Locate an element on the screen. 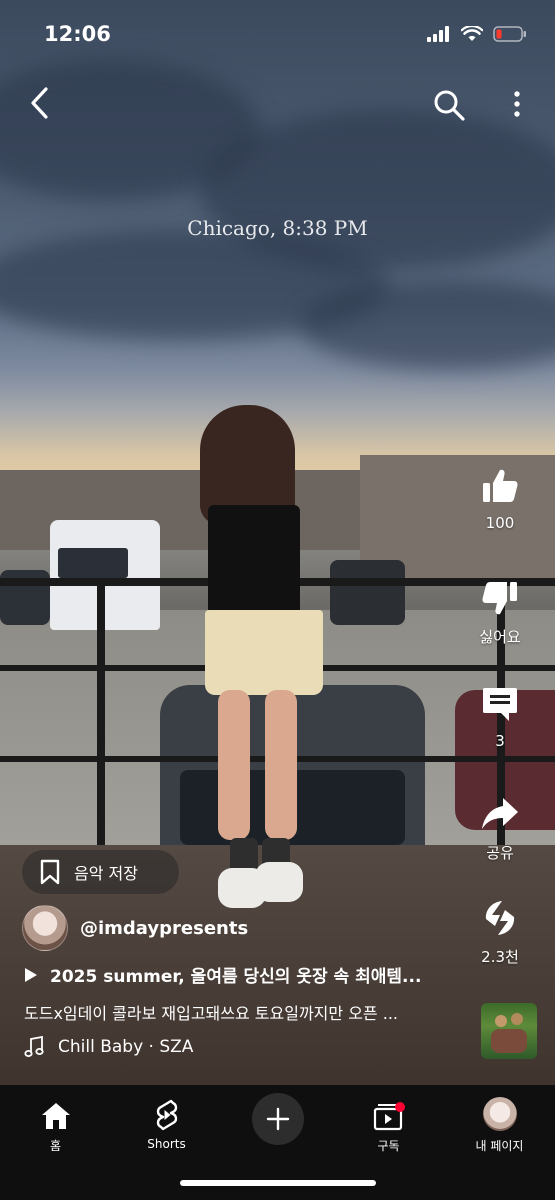 Image resolution: width=555 pixels, height=1200 pixels. search-icon is located at coordinates (449, 105).